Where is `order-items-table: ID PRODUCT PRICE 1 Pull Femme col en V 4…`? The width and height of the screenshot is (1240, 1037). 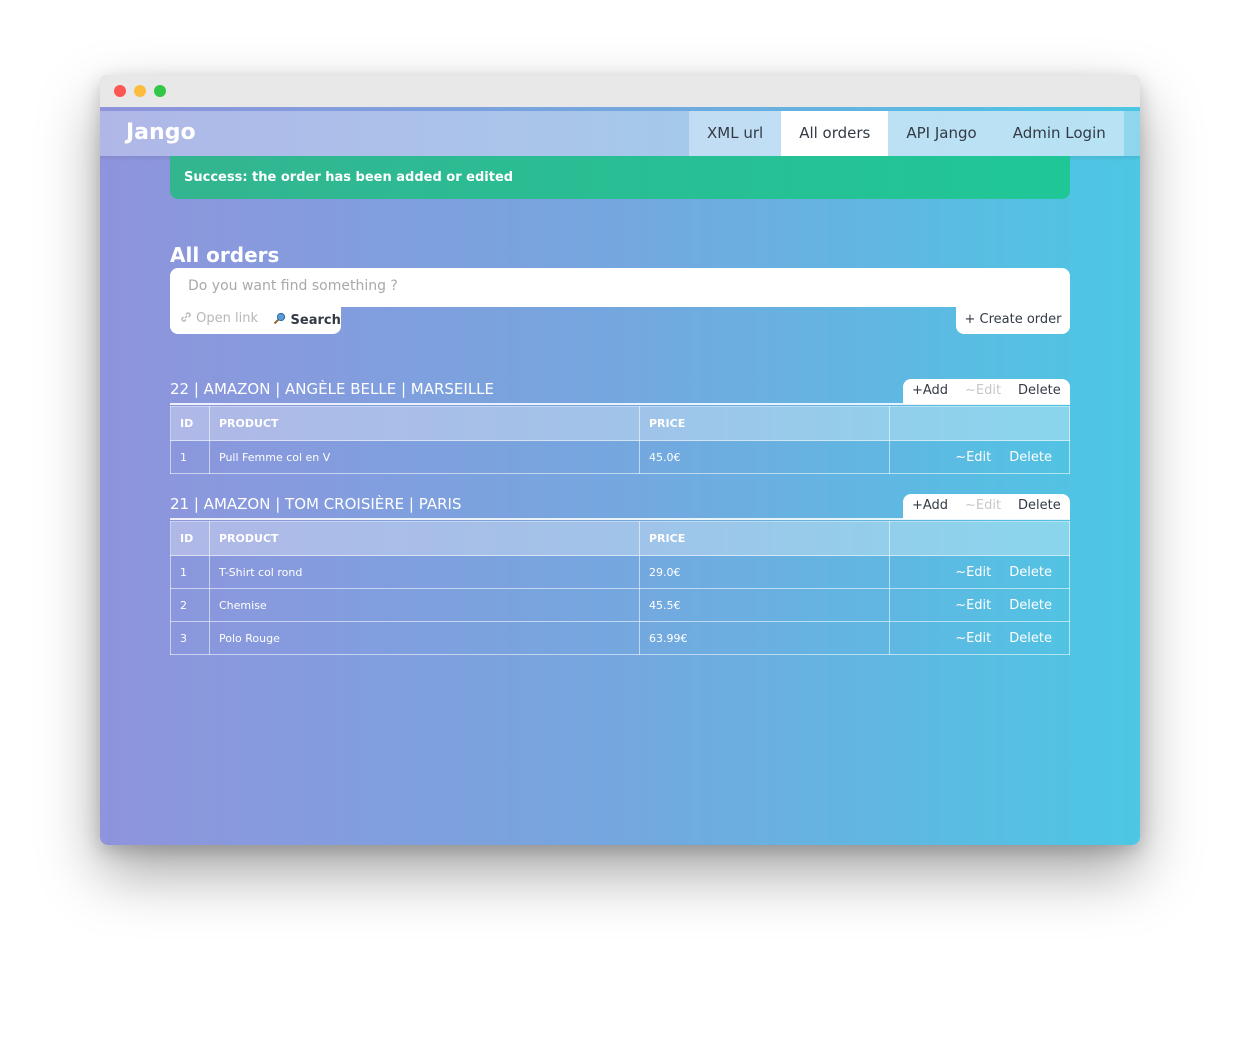
order-items-table: ID PRODUCT PRICE 1 Pull Femme col en V 4… is located at coordinates (620, 440).